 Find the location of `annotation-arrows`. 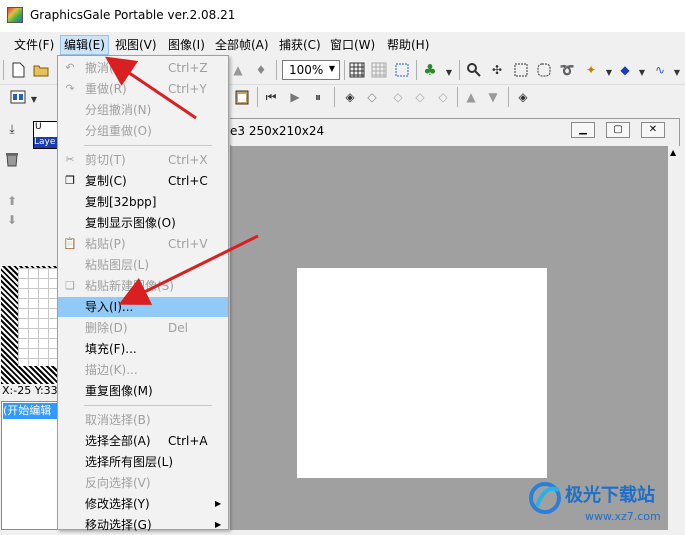

annotation-arrows is located at coordinates (182, 180).